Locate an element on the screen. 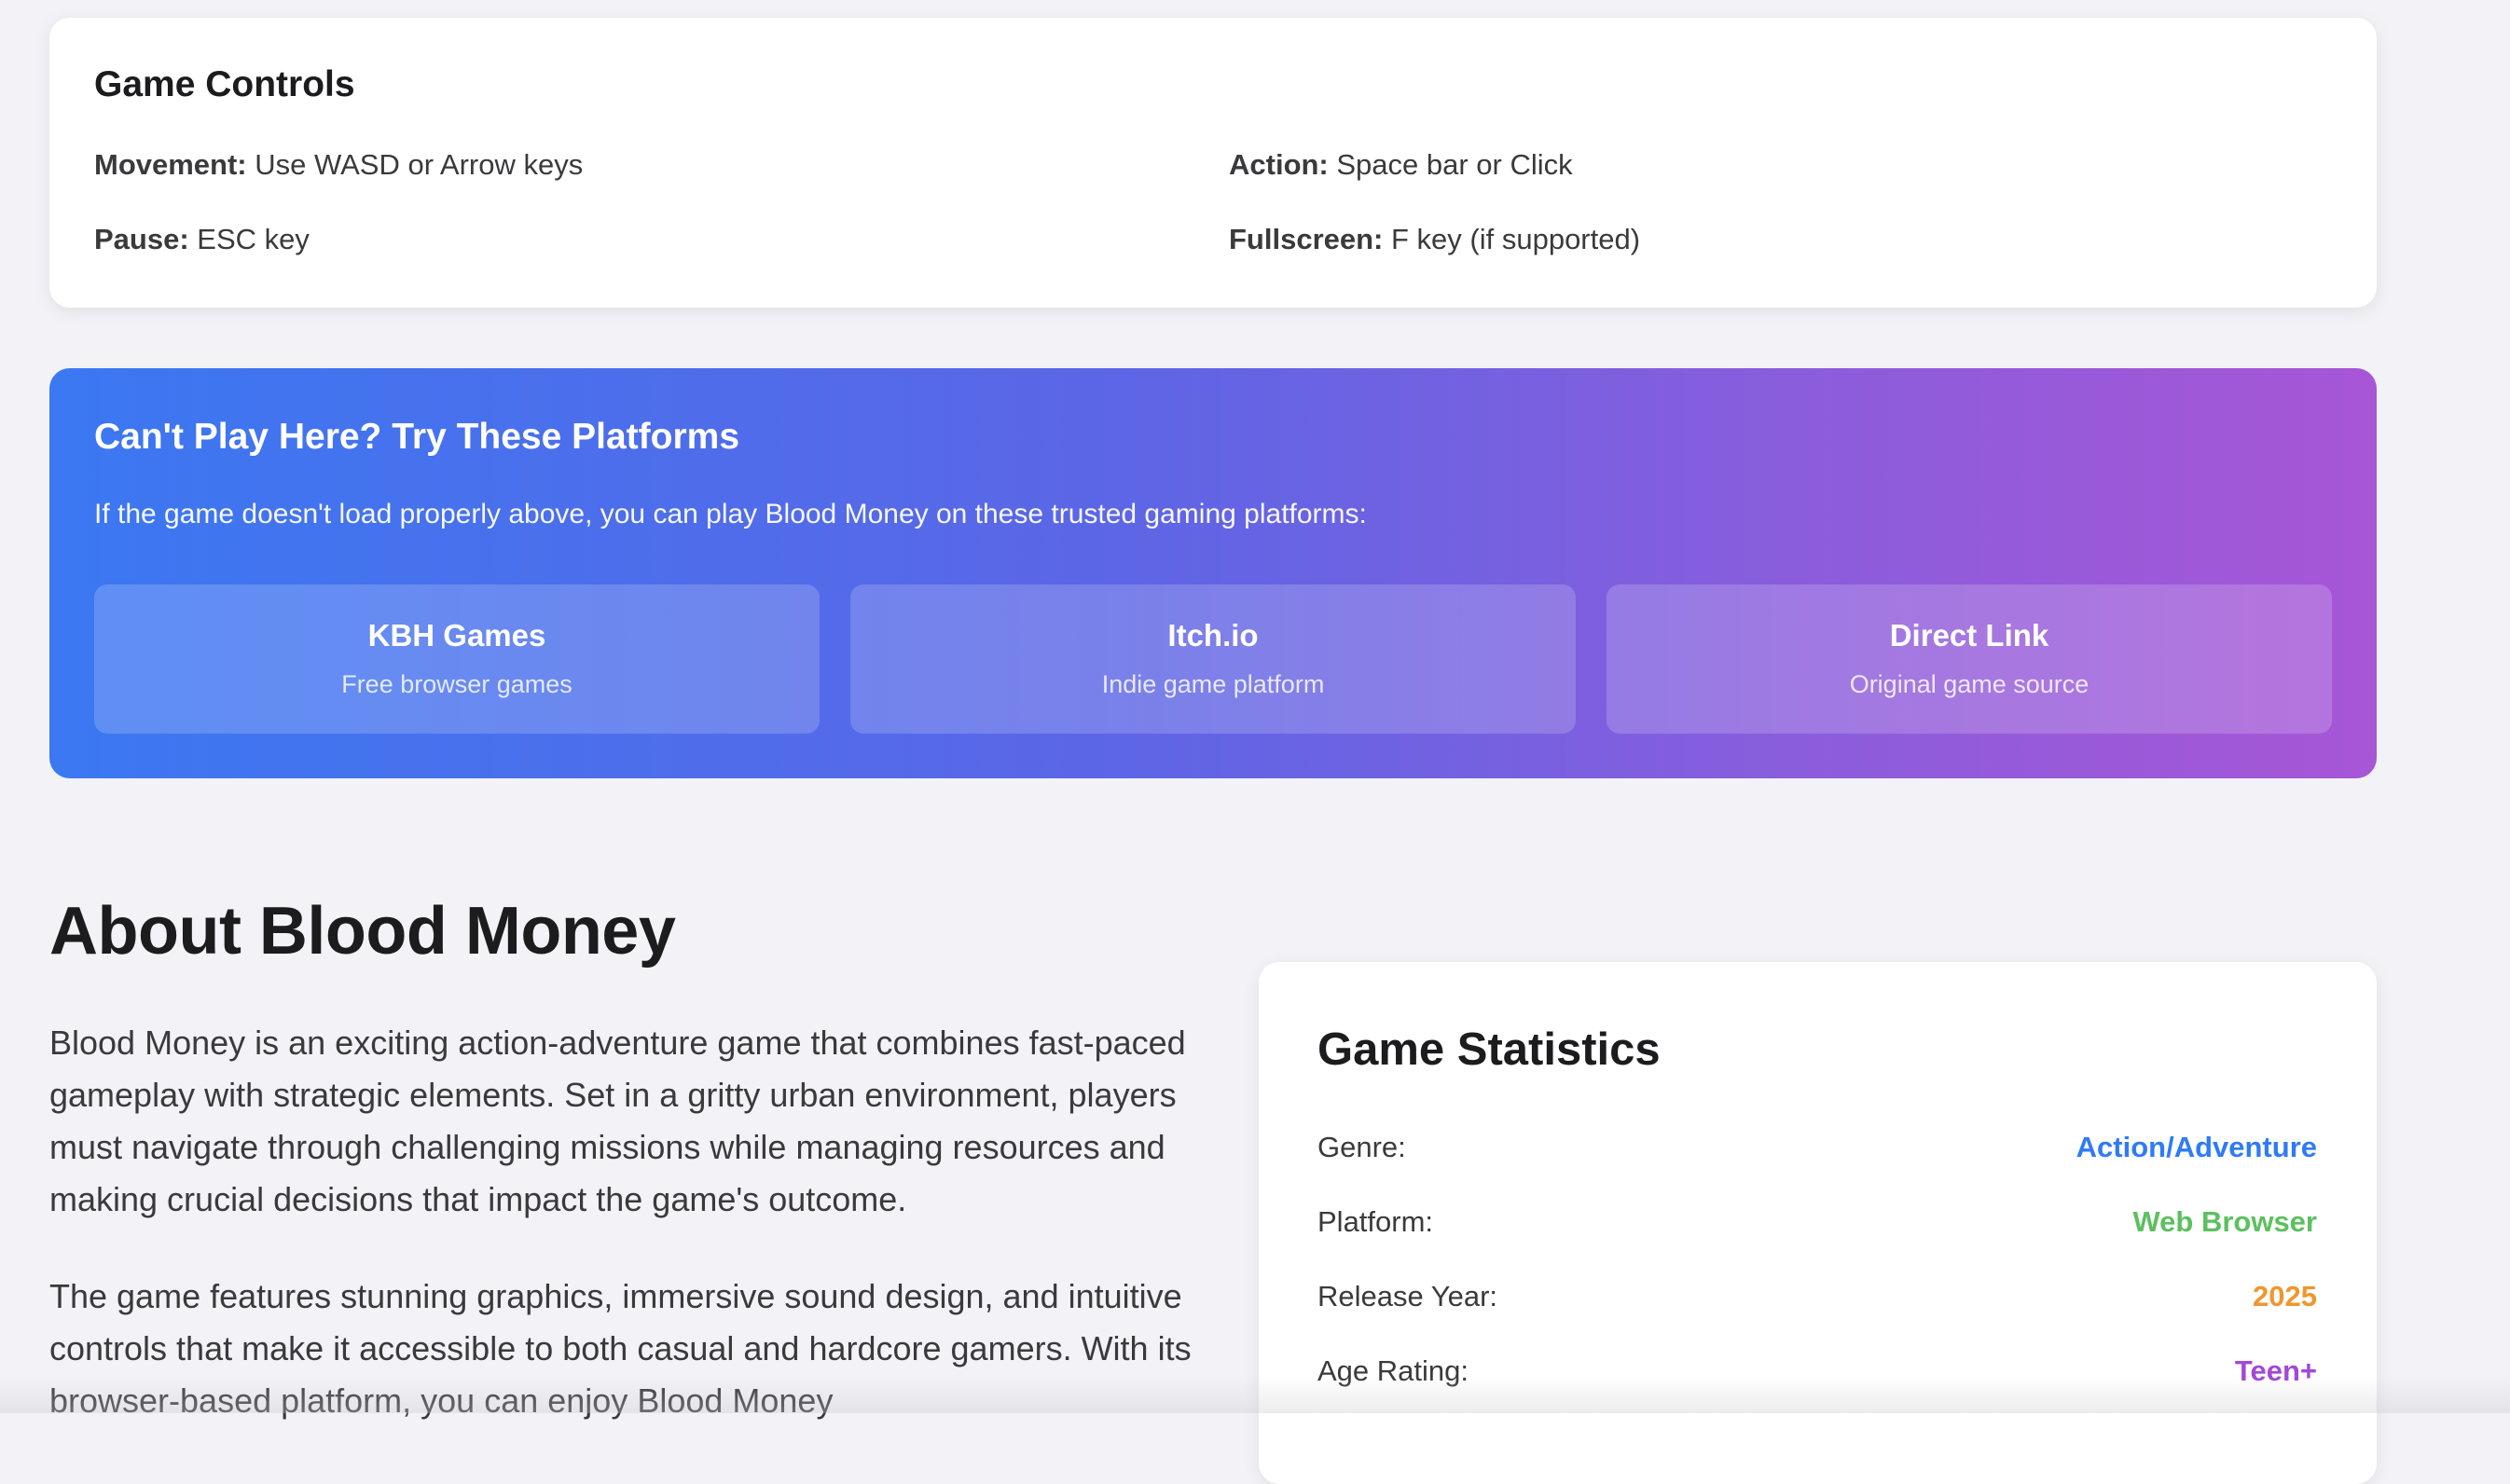 Image resolution: width=2510 pixels, height=1484 pixels. platform-link-kbh-games: KBH Games Free browser games is located at coordinates (457, 659).